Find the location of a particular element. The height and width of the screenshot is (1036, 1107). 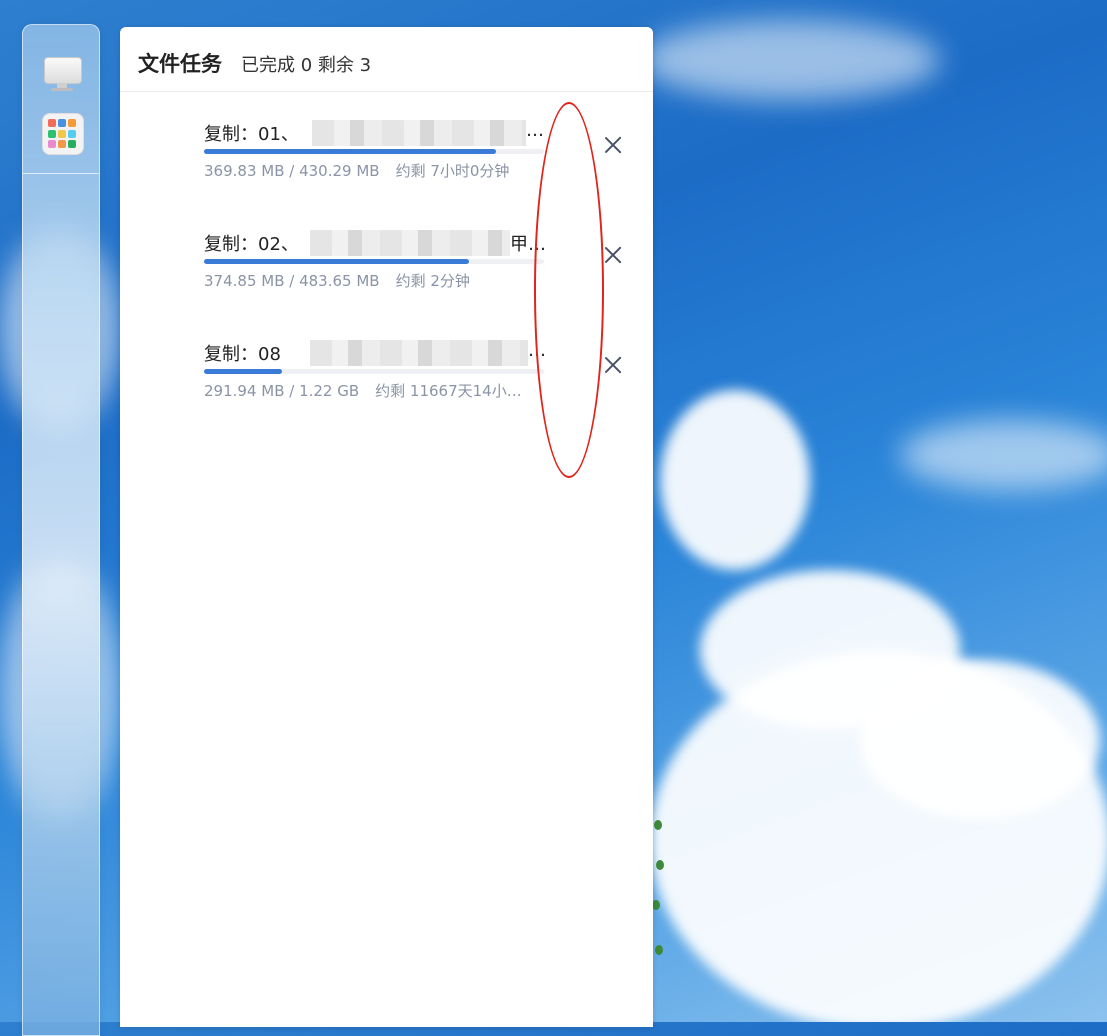

task-meta: 374.85 MB / 483.65 MB 约剩 2分钟 is located at coordinates (337, 280).